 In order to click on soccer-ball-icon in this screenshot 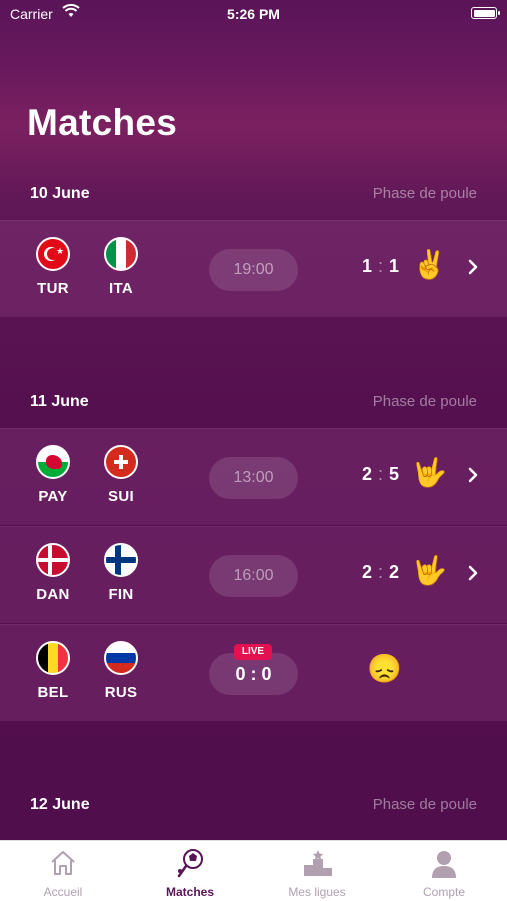, I will do `click(190, 863)`.